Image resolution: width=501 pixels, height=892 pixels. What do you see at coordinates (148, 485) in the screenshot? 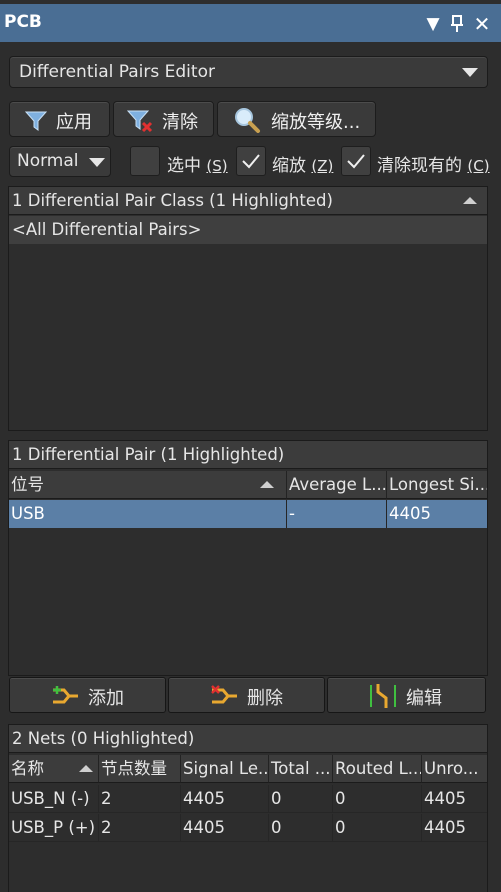
I see `column-header-designator: 位号` at bounding box center [148, 485].